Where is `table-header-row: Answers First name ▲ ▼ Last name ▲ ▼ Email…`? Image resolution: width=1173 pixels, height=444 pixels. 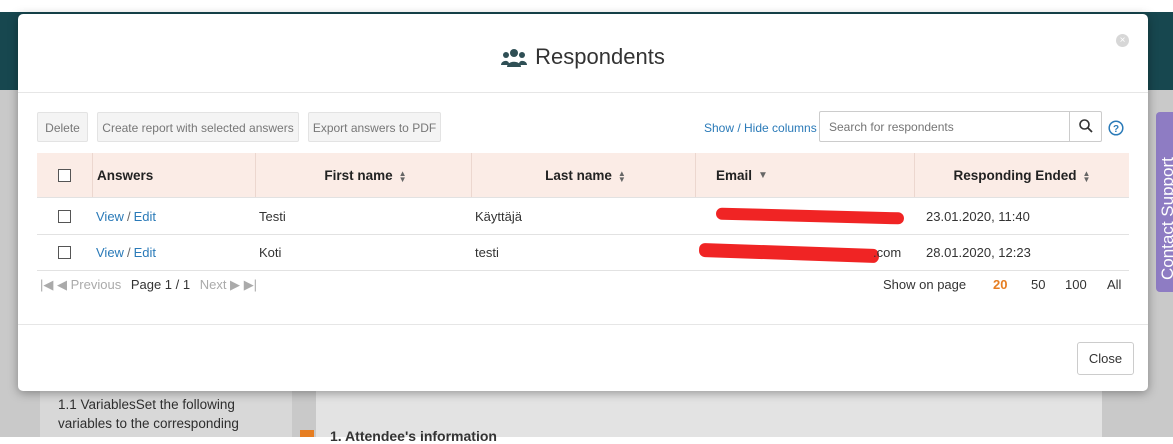
table-header-row: Answers First name ▲ ▼ Last name ▲ ▼ Email… is located at coordinates (583, 175).